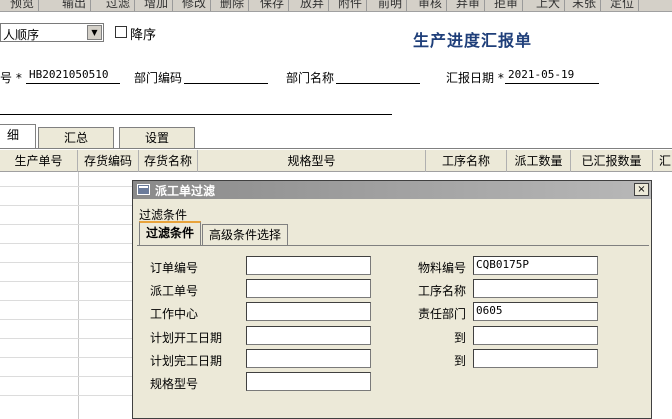 The height and width of the screenshot is (419, 672). Describe the element at coordinates (310, 78) in the screenshot. I see `dept-name-label: 部门名称` at that location.